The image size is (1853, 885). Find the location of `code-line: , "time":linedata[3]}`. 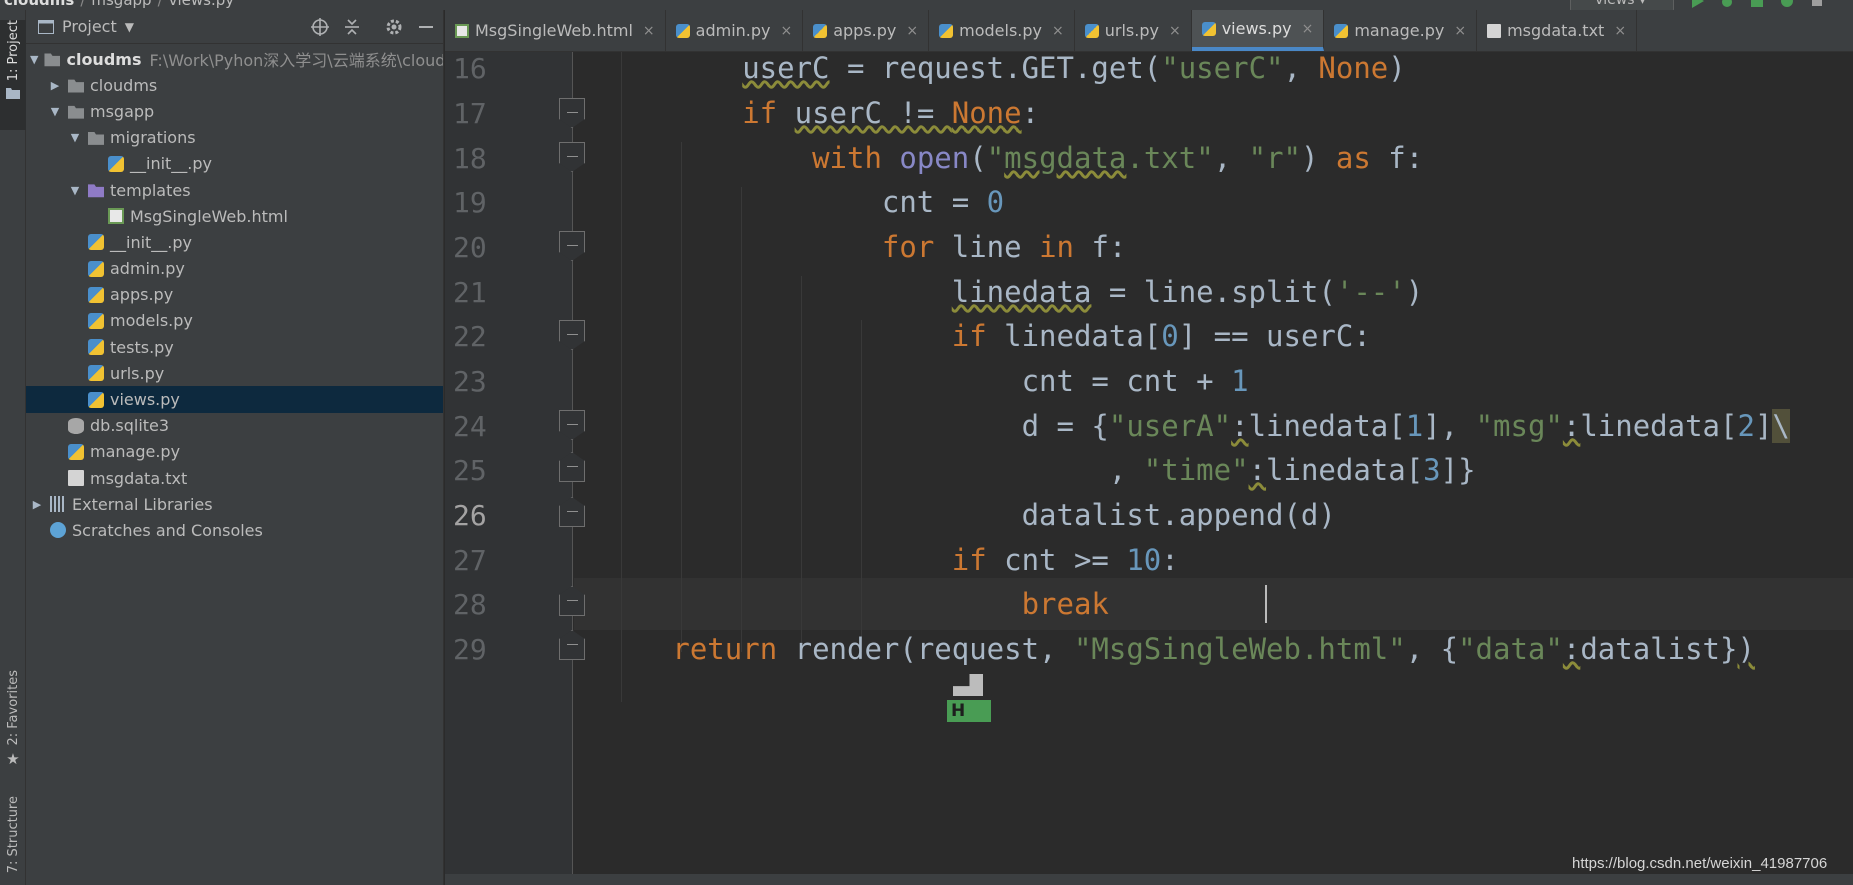

code-line: , "time":linedata[3]} is located at coordinates (1048, 470).